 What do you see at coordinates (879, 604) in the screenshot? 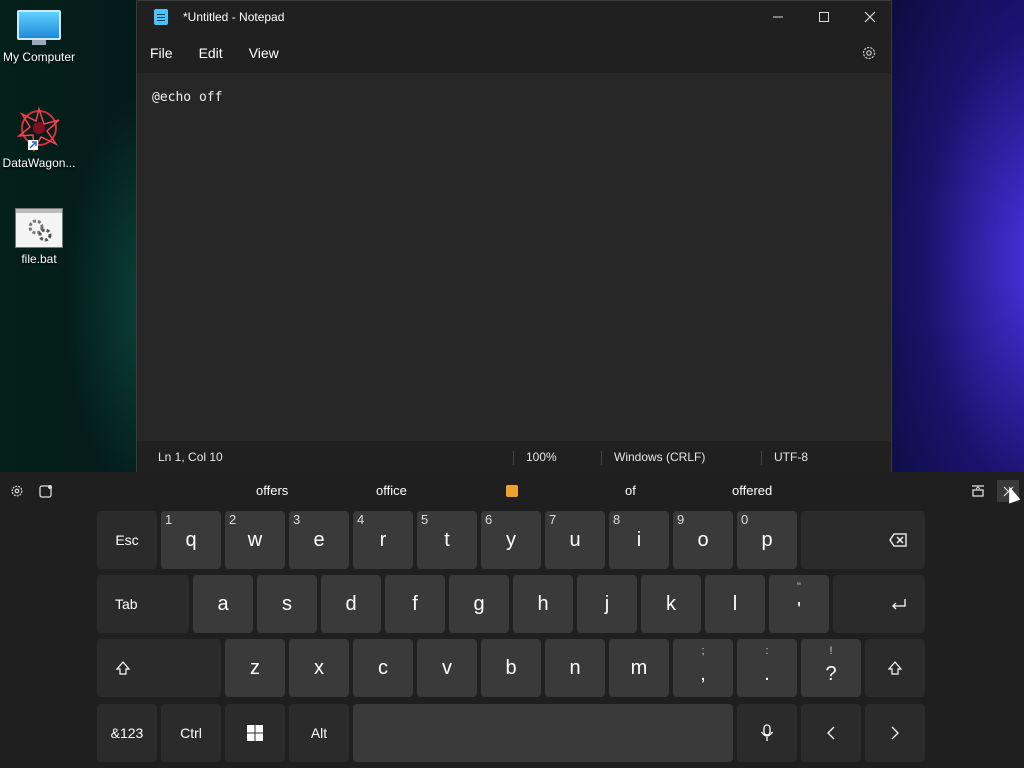
I see `key-enter` at bounding box center [879, 604].